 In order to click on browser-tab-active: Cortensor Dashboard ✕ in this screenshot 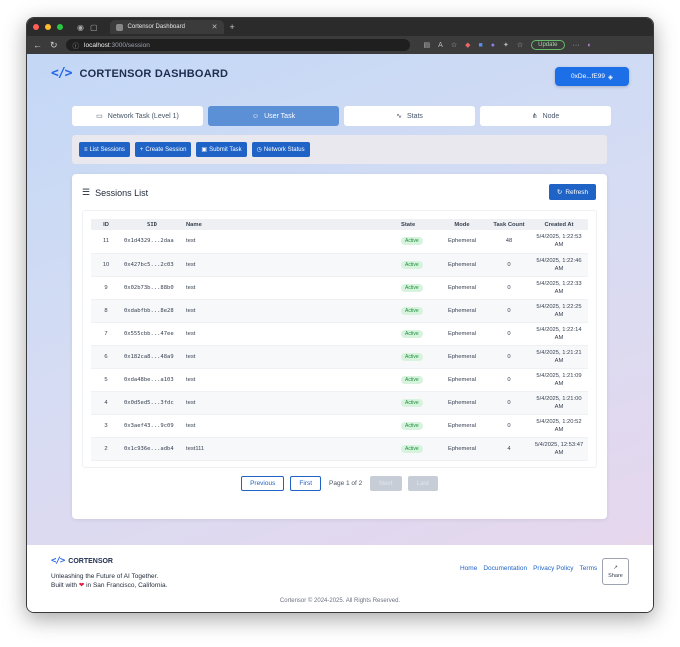, I will do `click(166, 27)`.